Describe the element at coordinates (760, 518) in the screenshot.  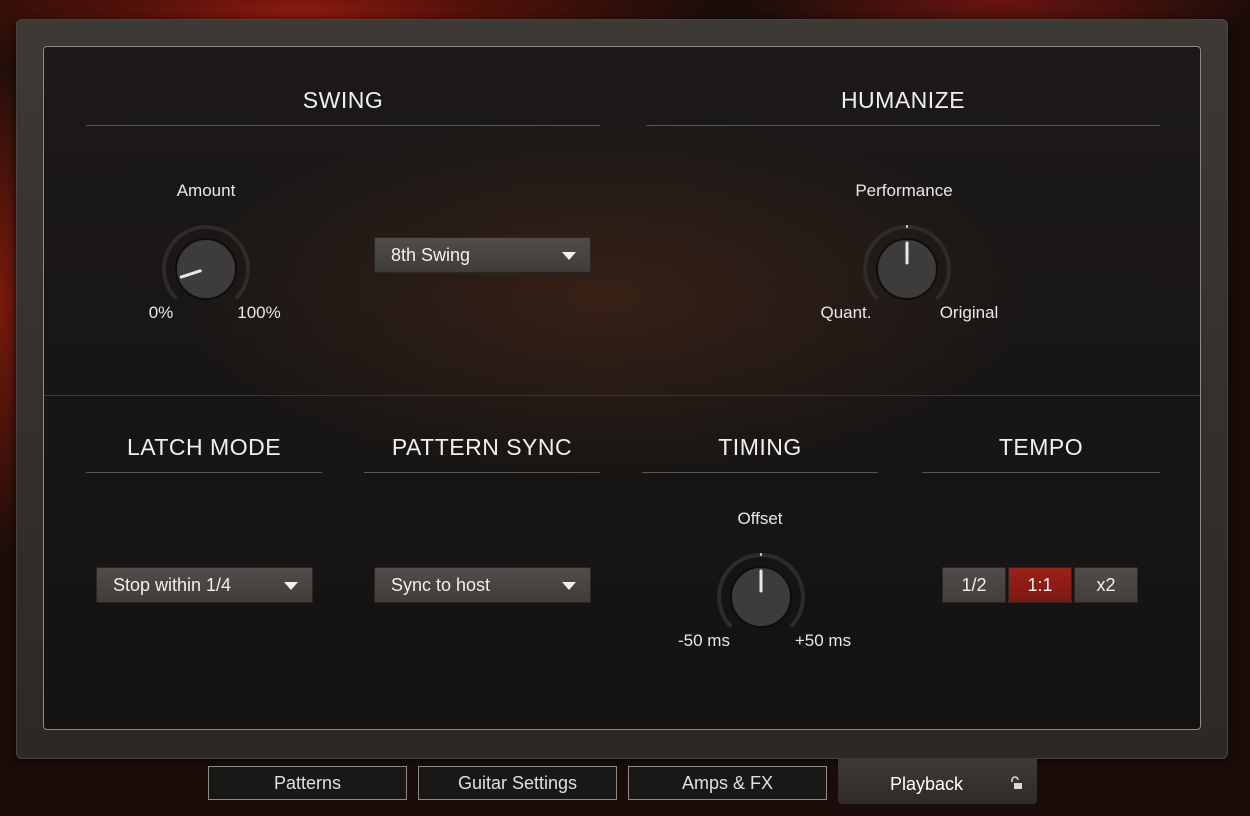
I see `offset-label: Offset` at that location.